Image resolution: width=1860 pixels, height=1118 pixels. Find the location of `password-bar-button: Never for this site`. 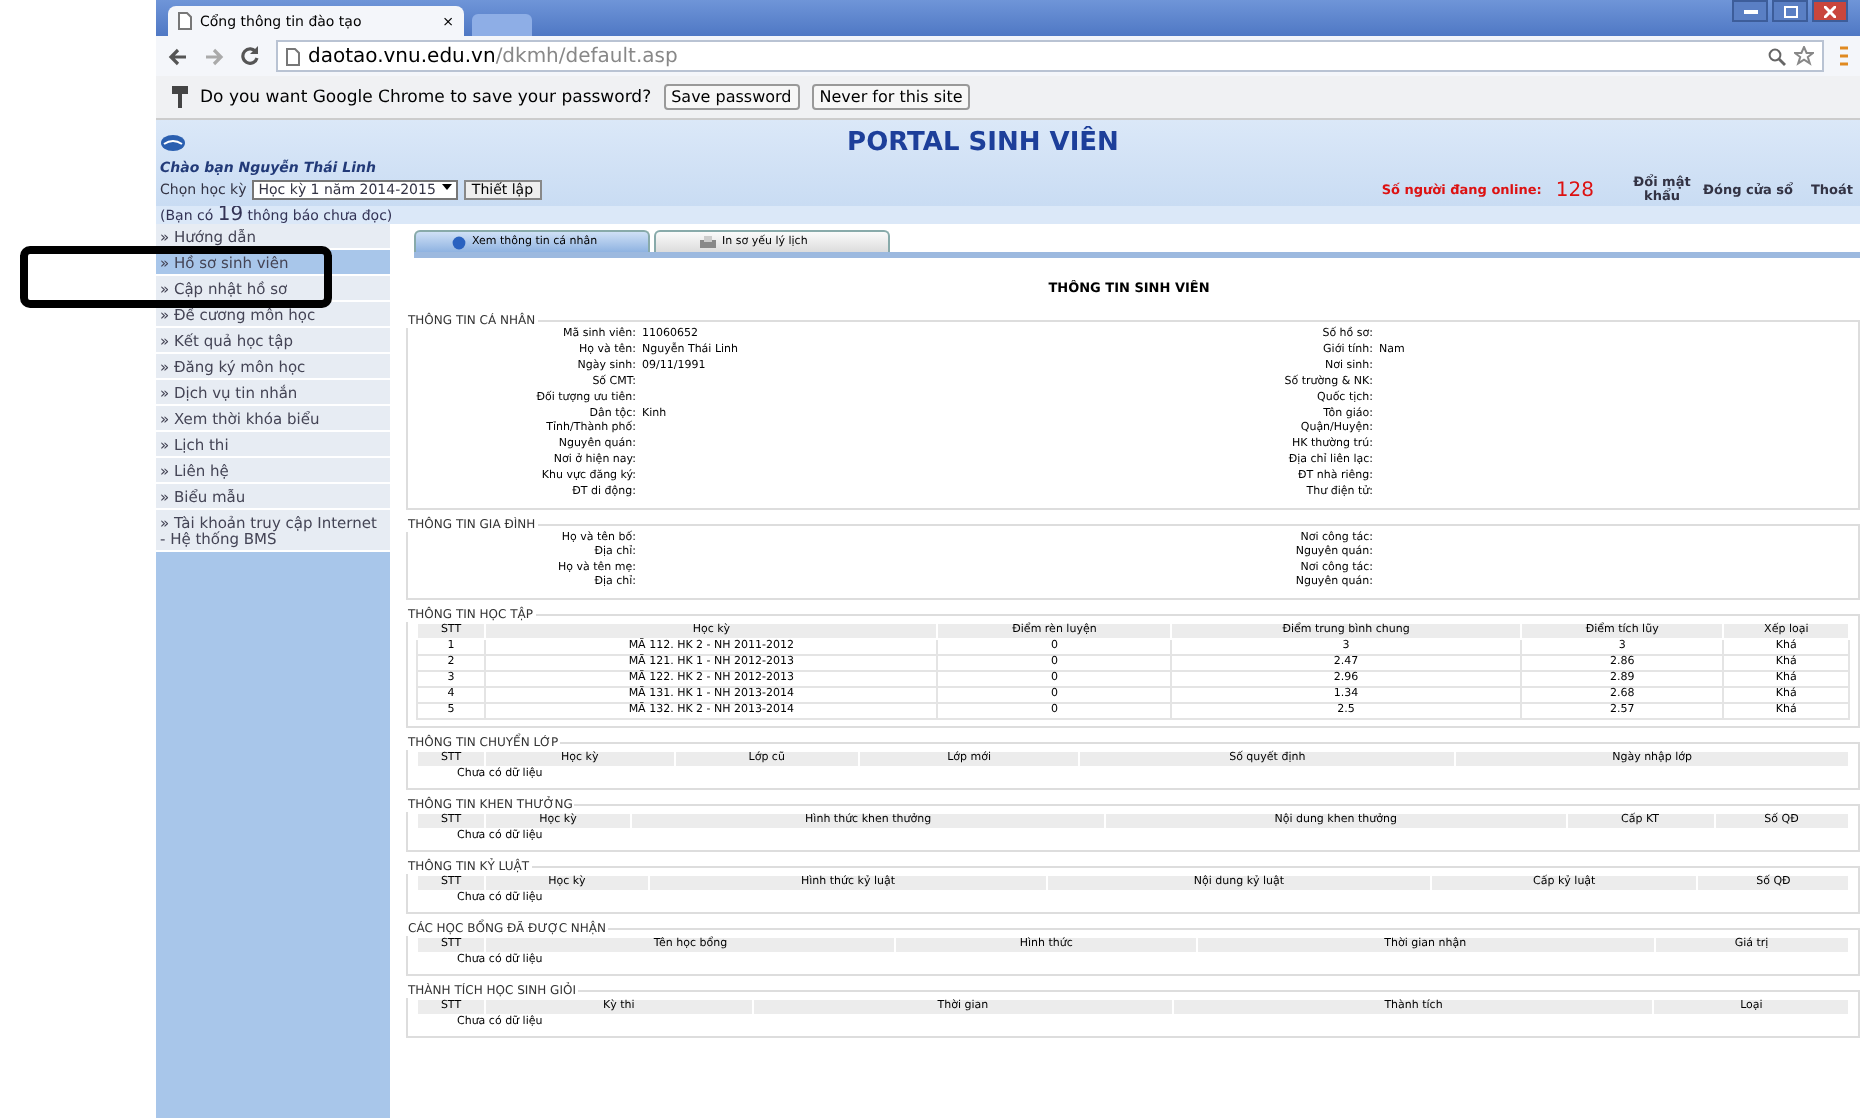

password-bar-button: Never for this site is located at coordinates (891, 97).